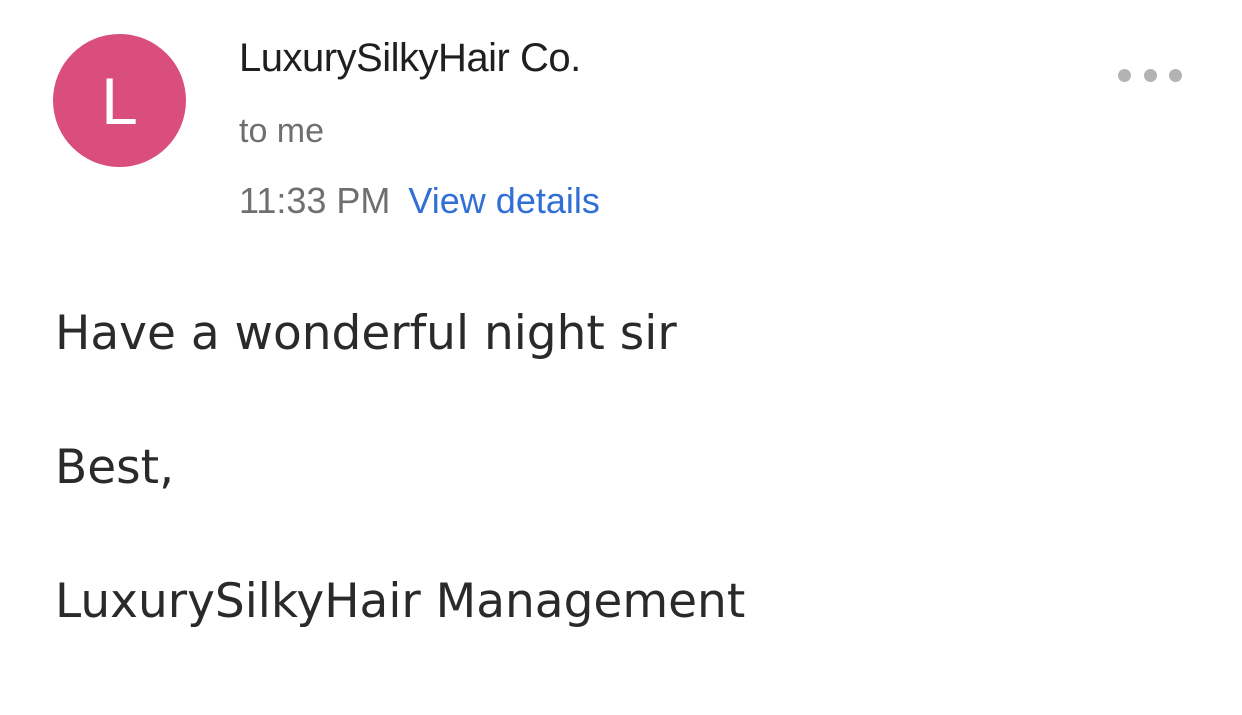  Describe the element at coordinates (400, 601) in the screenshot. I see `message-line-signature: LuxurySilkyHair Management` at that location.